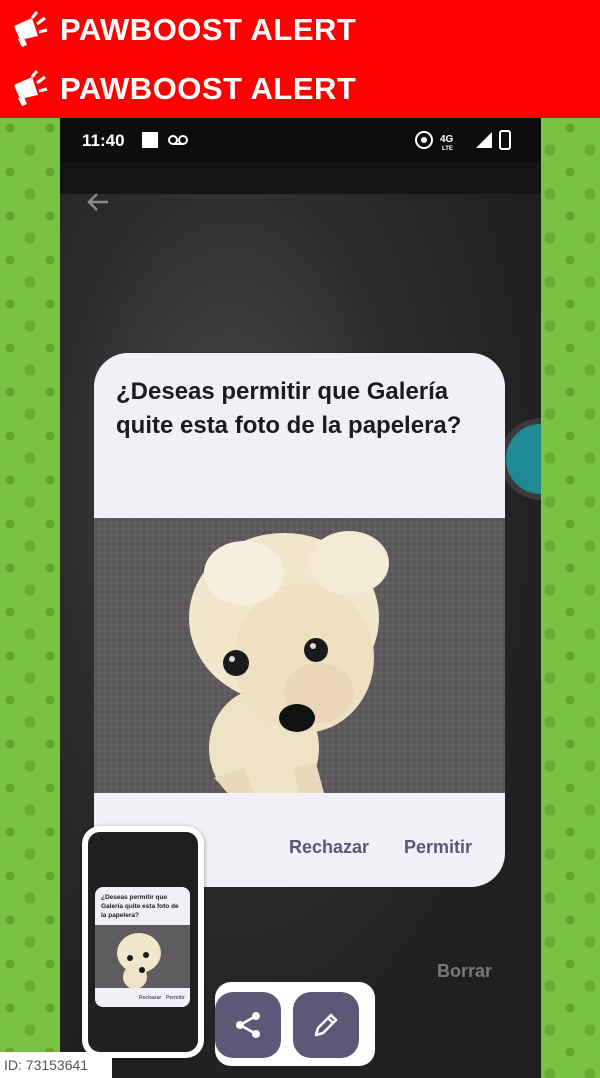  What do you see at coordinates (165, 140) in the screenshot?
I see `notification-icons` at bounding box center [165, 140].